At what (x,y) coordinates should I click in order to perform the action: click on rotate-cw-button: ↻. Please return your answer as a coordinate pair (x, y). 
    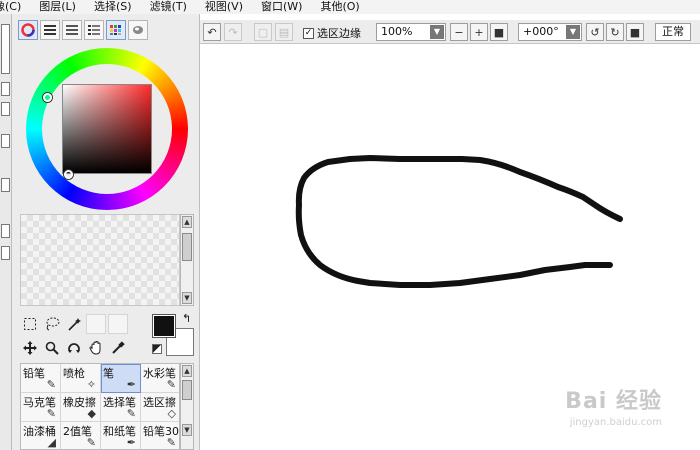
    Looking at the image, I should click on (615, 32).